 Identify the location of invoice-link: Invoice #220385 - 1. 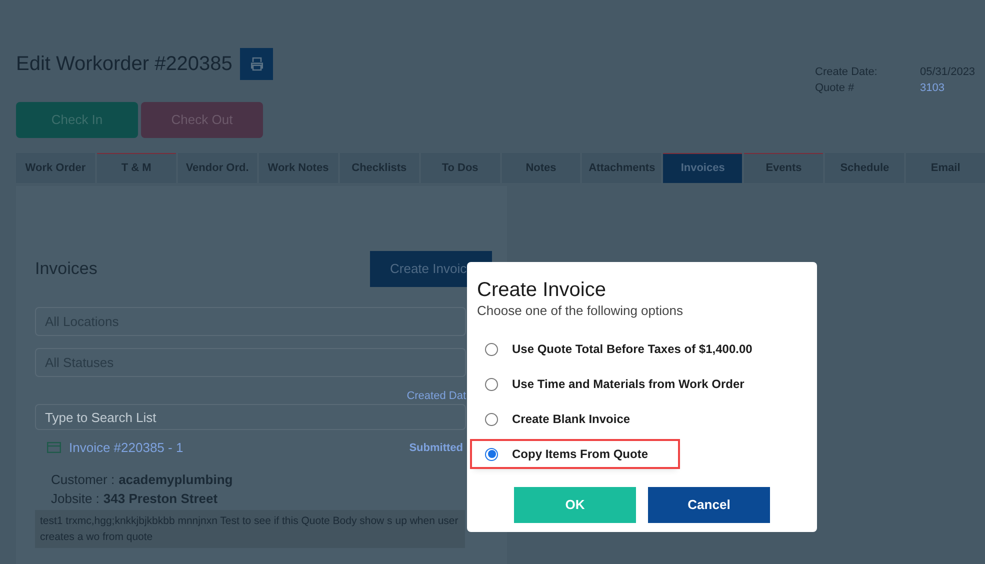
(126, 448).